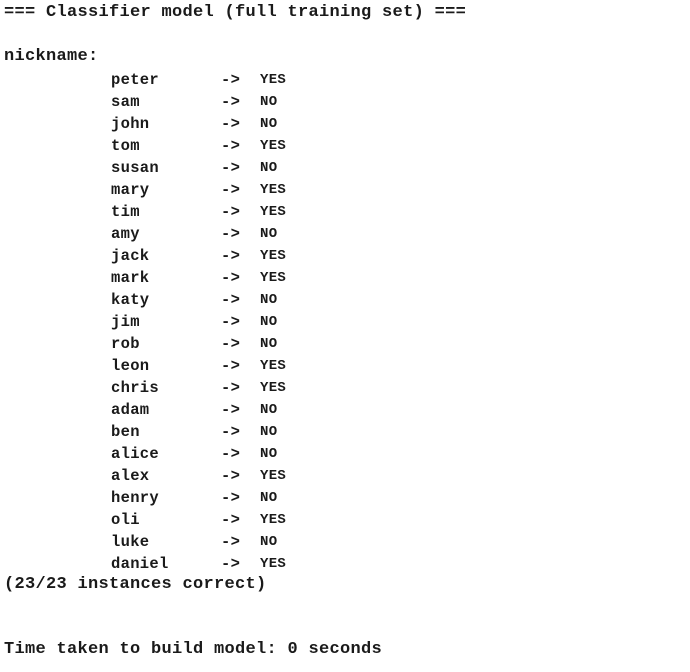  Describe the element at coordinates (130, 366) in the screenshot. I see `rule-value: leon` at that location.